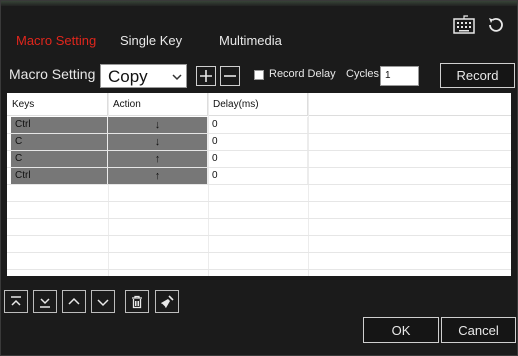 The image size is (518, 356). What do you see at coordinates (158, 104) in the screenshot?
I see `header-action: Action` at bounding box center [158, 104].